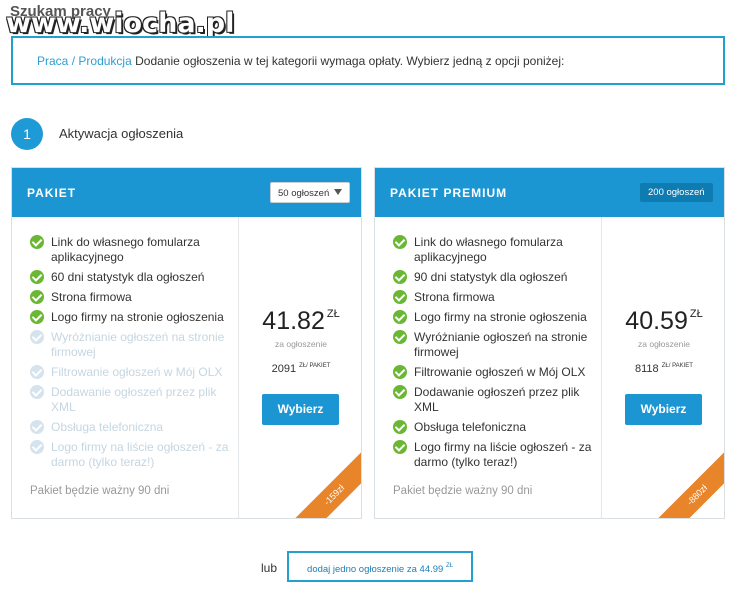 The height and width of the screenshot is (597, 750). I want to click on package-total: 2091 ZŁ/ PAKIET, so click(301, 369).